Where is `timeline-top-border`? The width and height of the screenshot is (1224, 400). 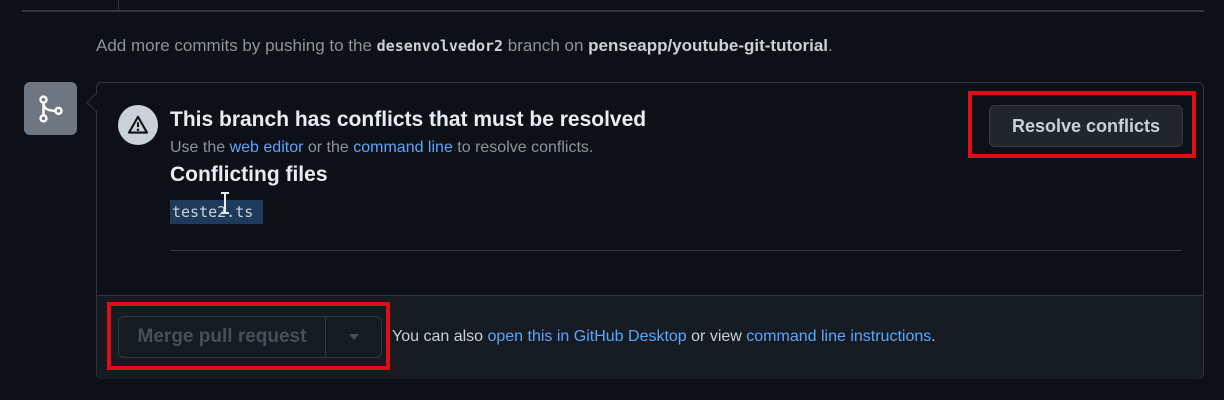 timeline-top-border is located at coordinates (613, 6).